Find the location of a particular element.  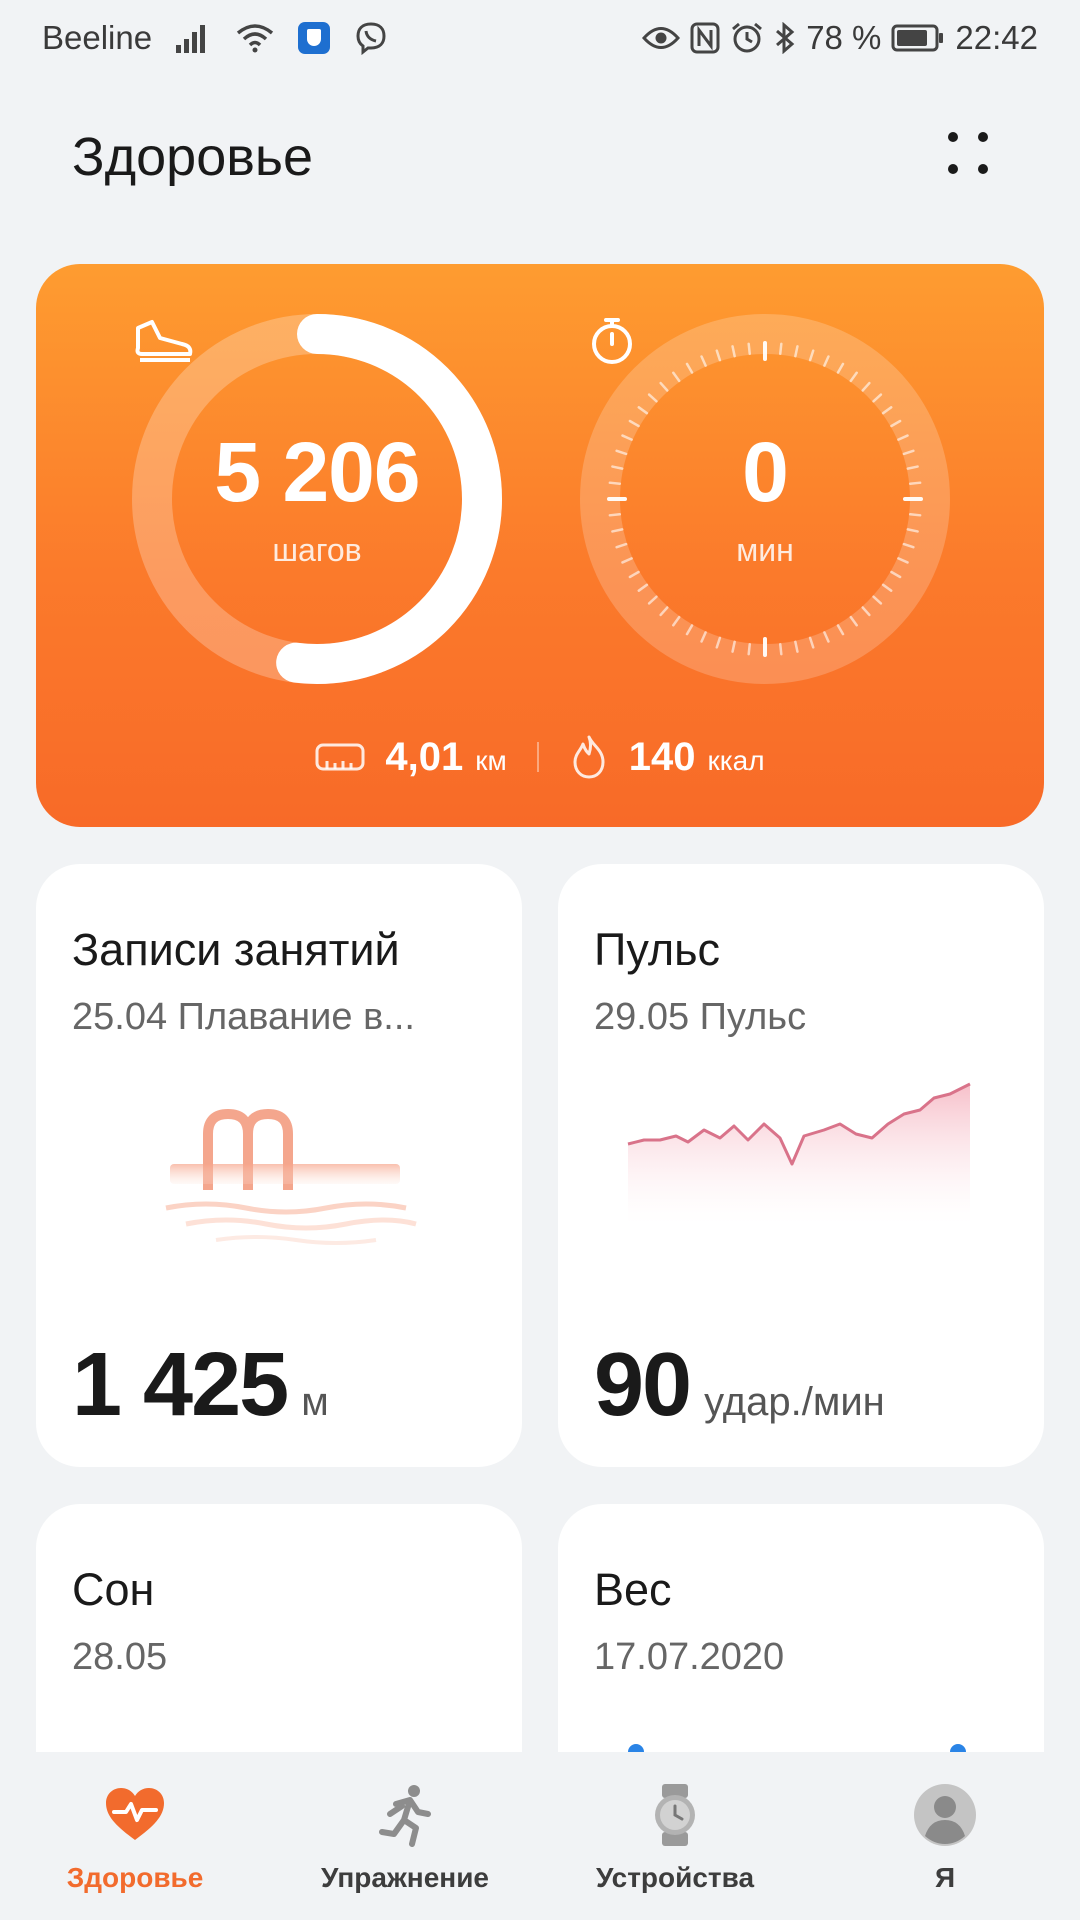

tile-subtitle: 28.05 is located at coordinates (120, 1657).